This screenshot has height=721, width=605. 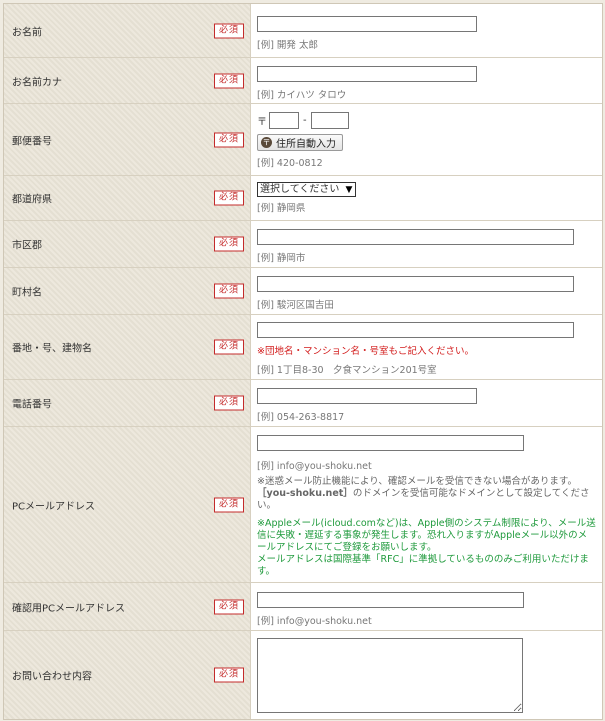 I want to click on email-input, so click(x=390, y=443).